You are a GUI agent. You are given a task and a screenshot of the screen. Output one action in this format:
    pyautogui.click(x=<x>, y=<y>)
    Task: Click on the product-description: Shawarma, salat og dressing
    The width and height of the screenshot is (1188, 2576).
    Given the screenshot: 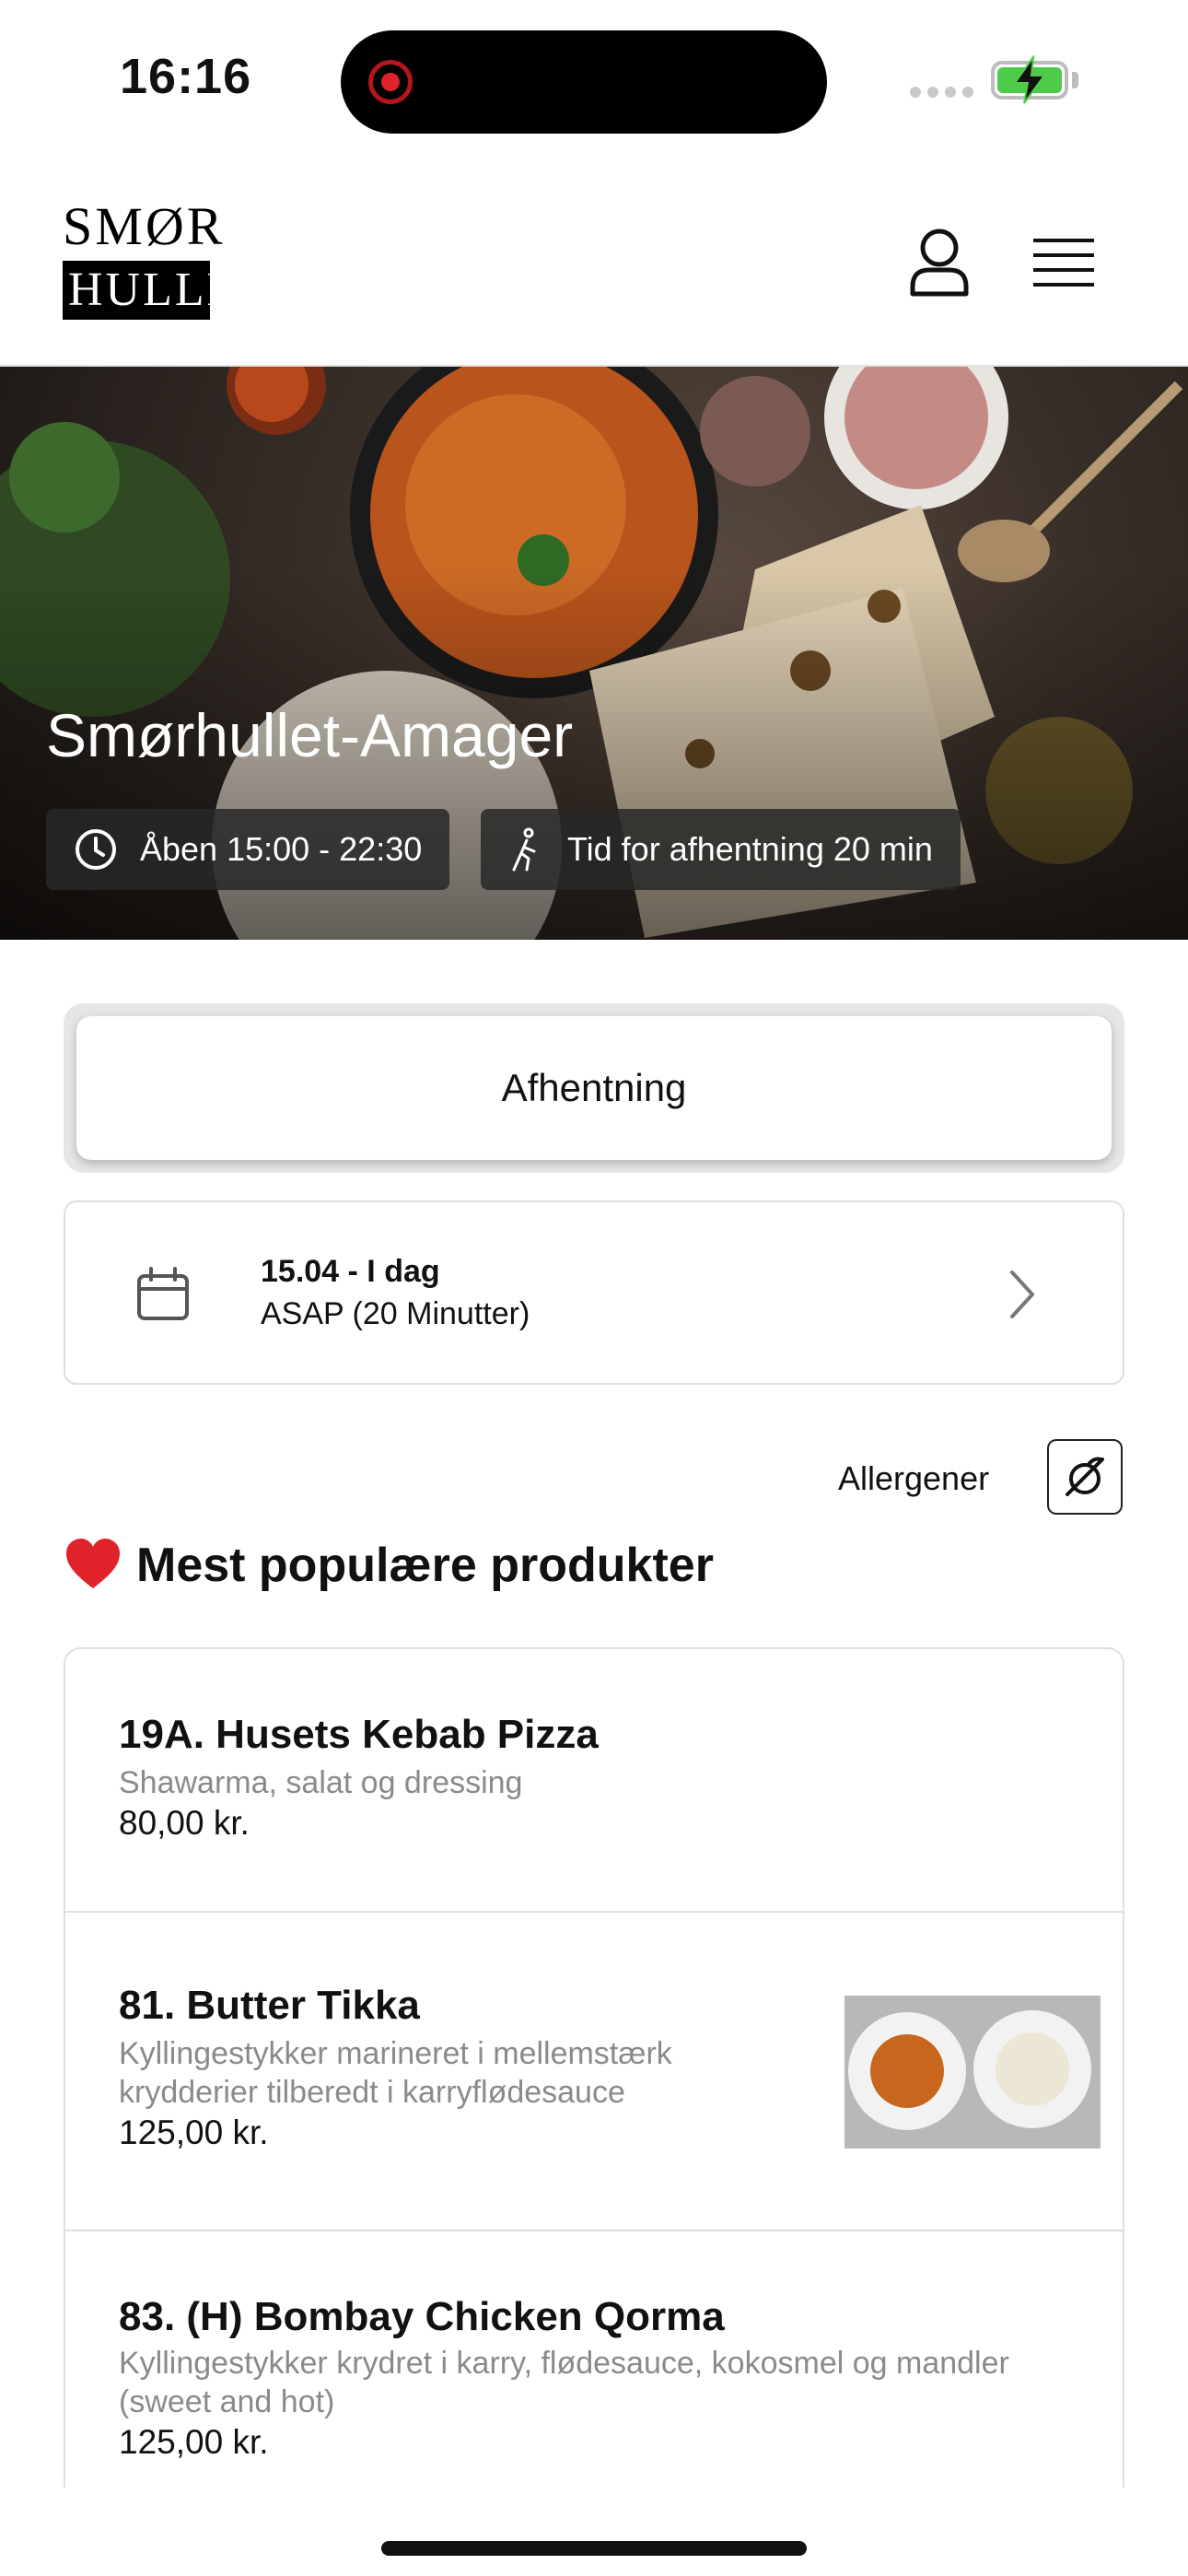 What is the action you would take?
    pyautogui.click(x=321, y=1782)
    